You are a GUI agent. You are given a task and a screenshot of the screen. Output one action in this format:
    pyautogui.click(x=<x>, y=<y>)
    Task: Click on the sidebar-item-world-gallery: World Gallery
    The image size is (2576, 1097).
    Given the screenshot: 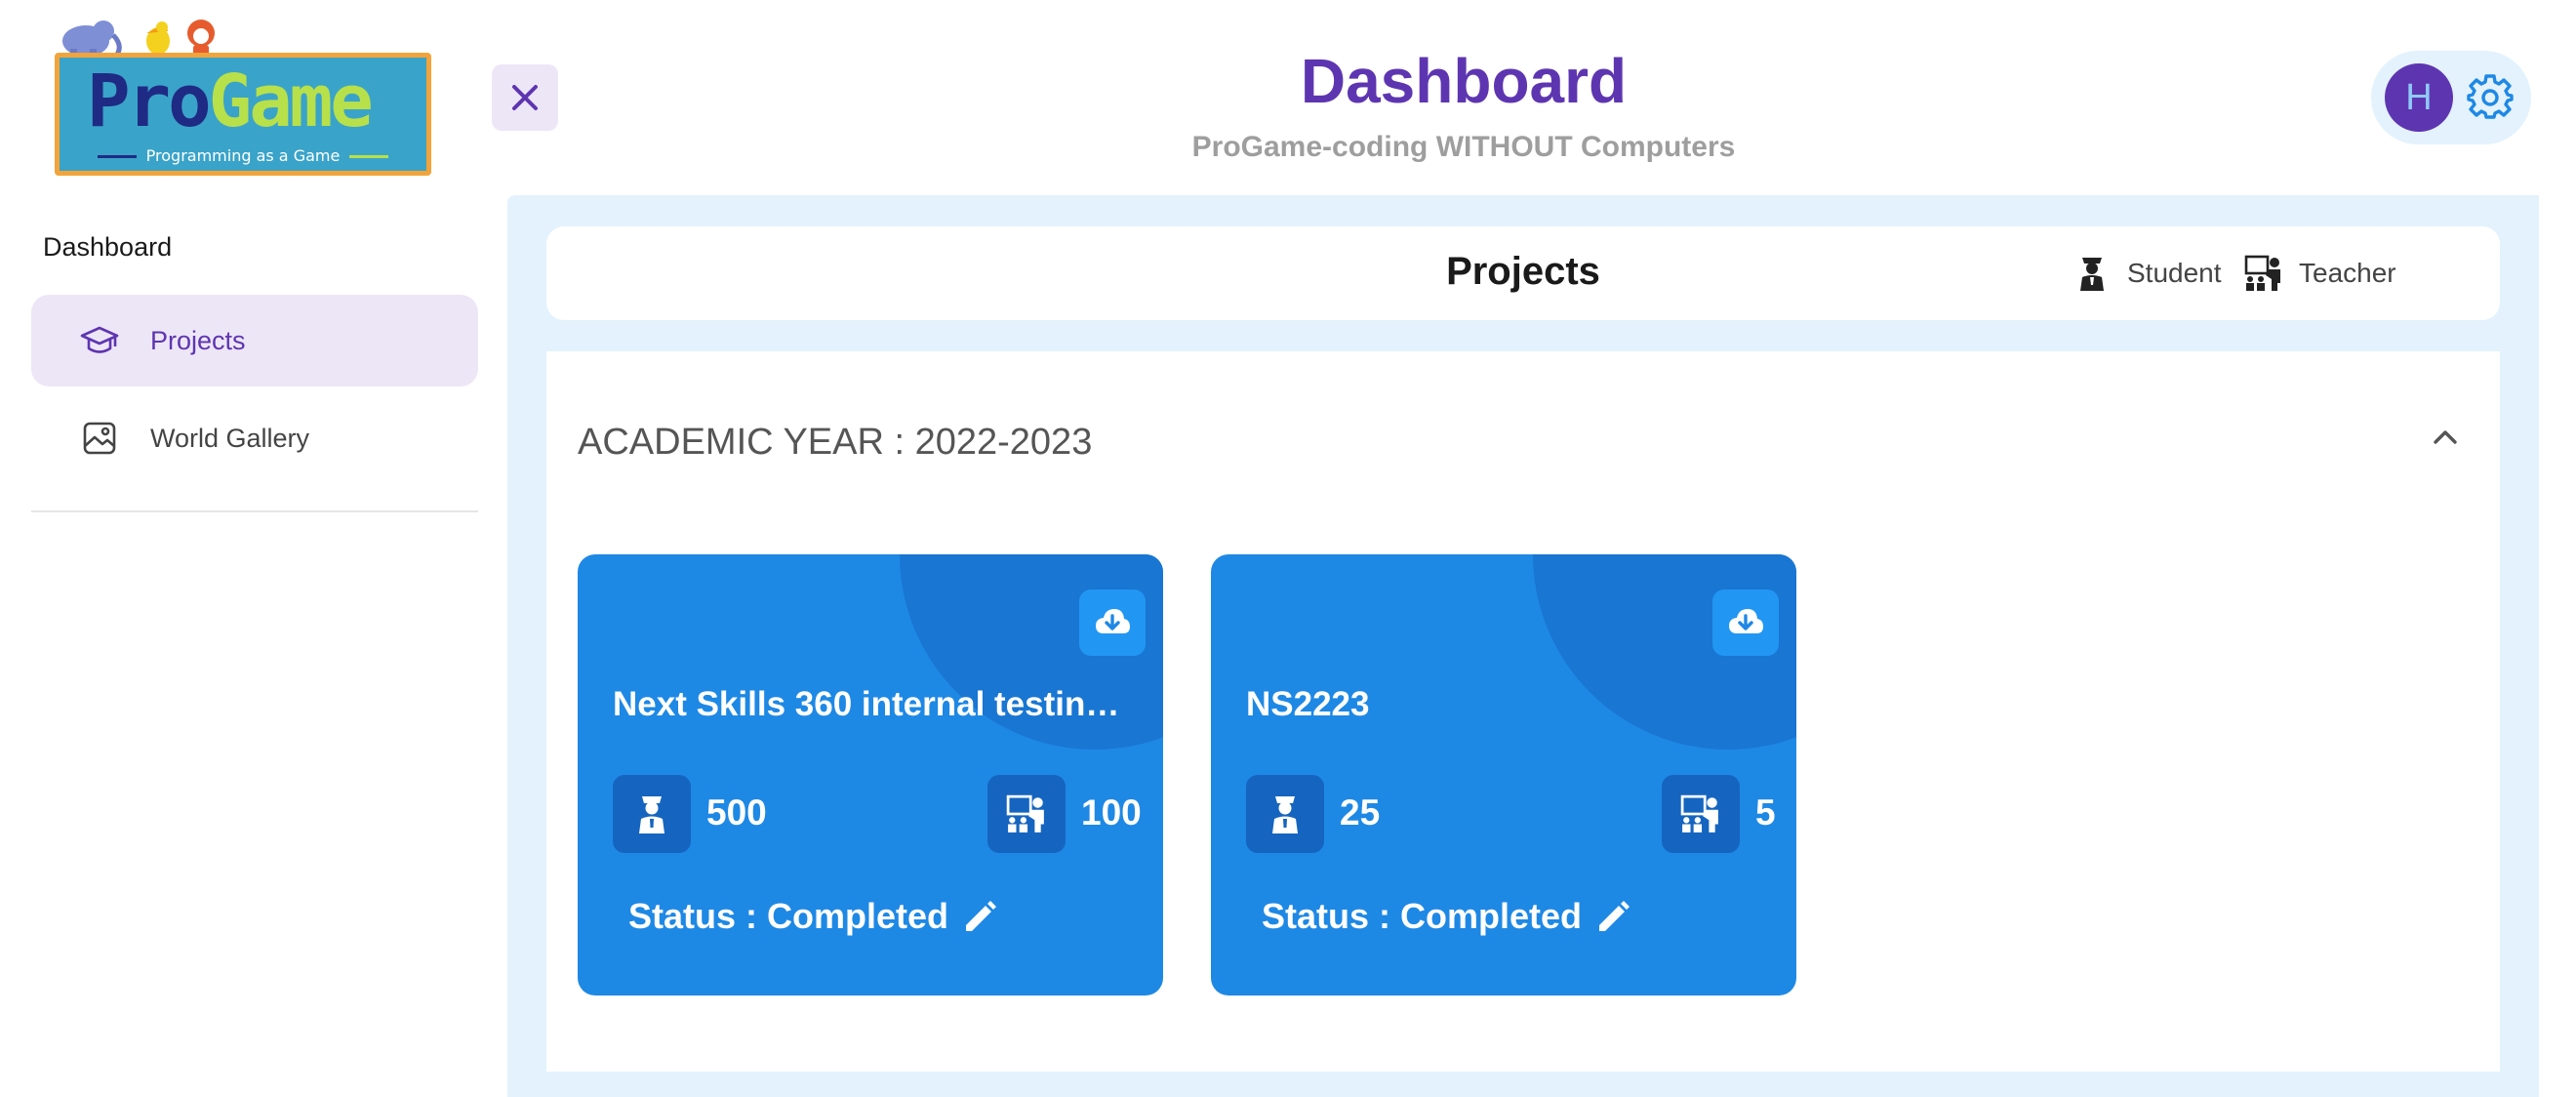 What is the action you would take?
    pyautogui.click(x=255, y=438)
    